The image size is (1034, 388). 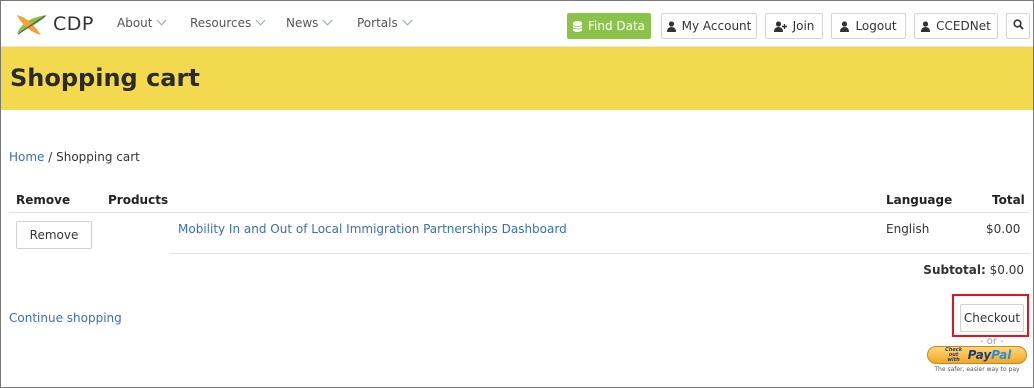 I want to click on nav-news: News, so click(x=309, y=22).